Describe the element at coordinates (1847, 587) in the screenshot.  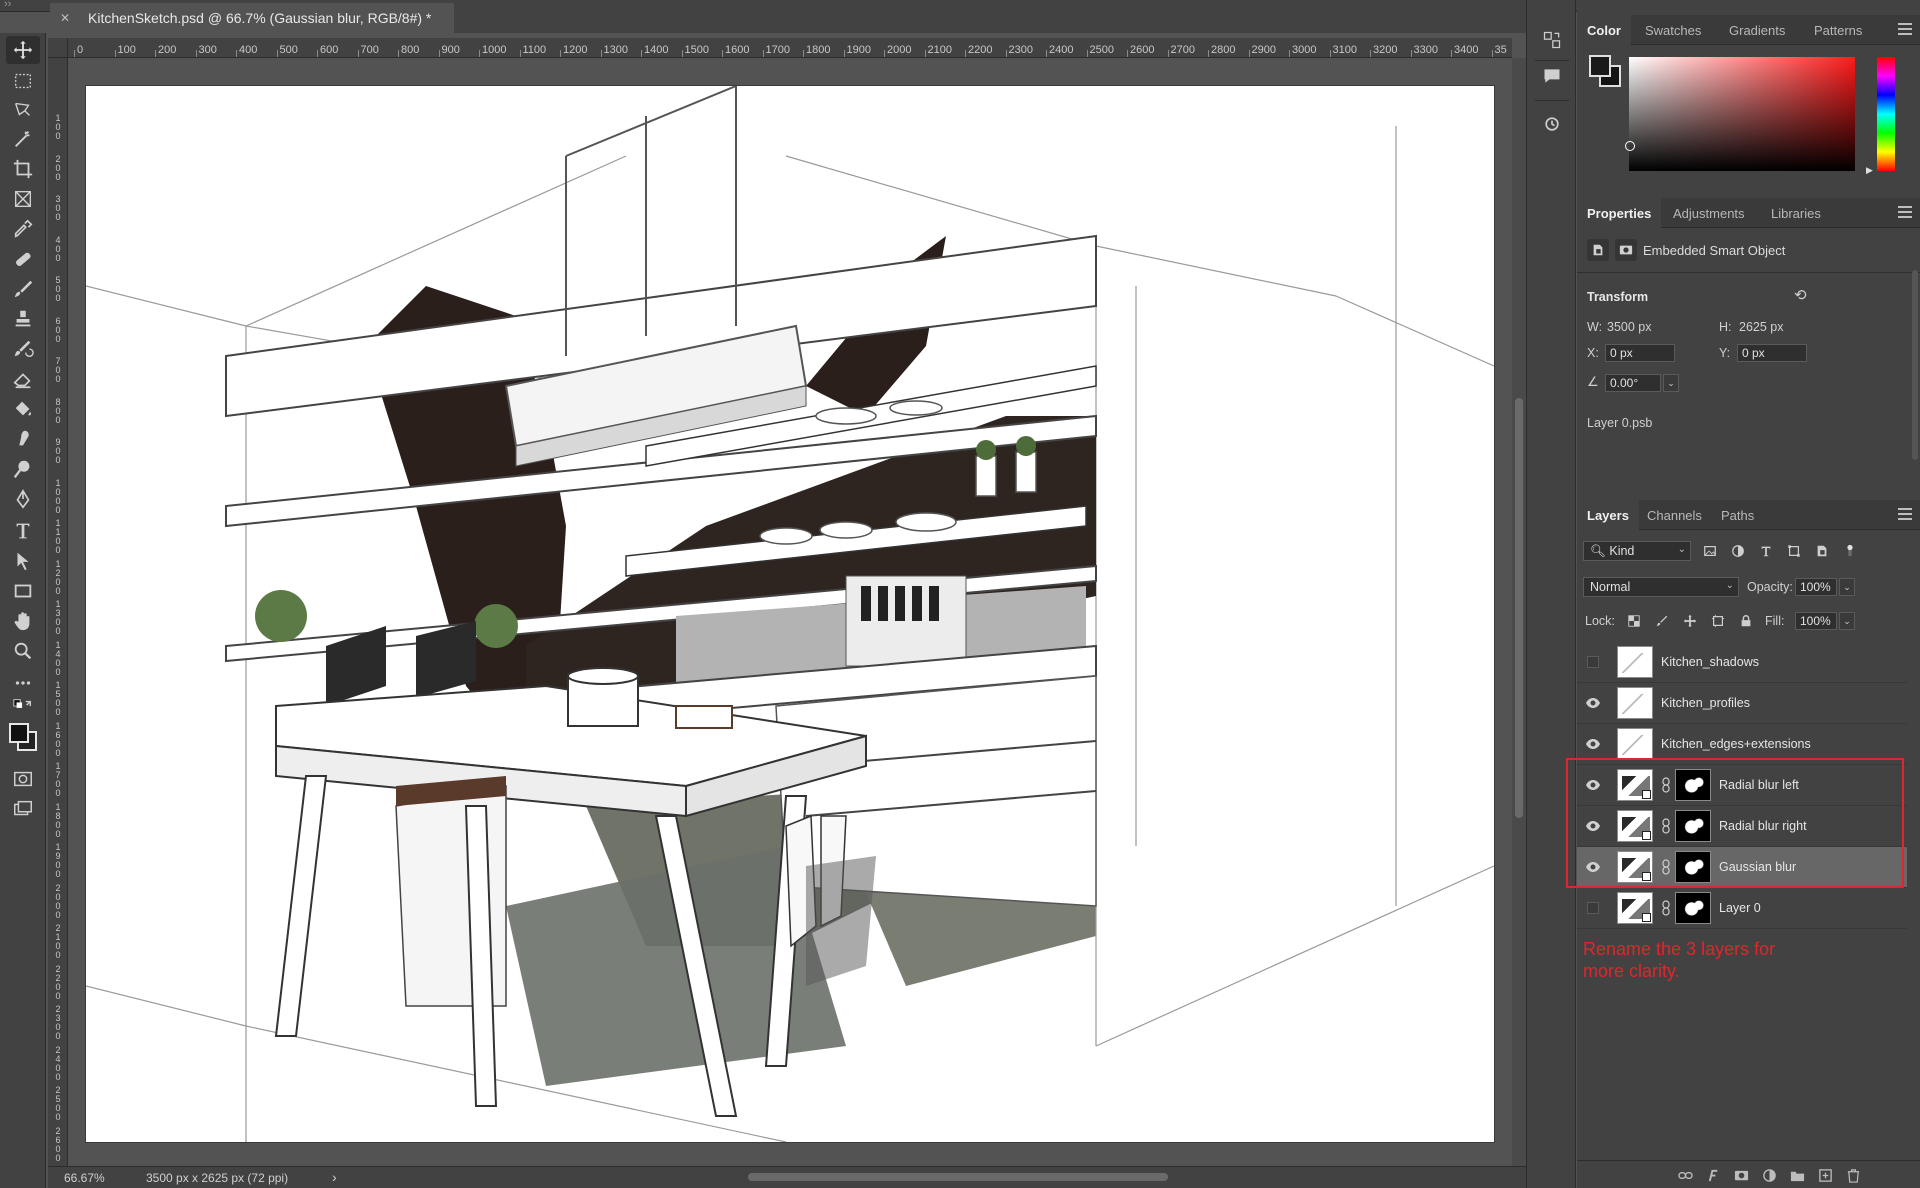
I see `opacity-dropdown-chevron-icon: ⌄` at that location.